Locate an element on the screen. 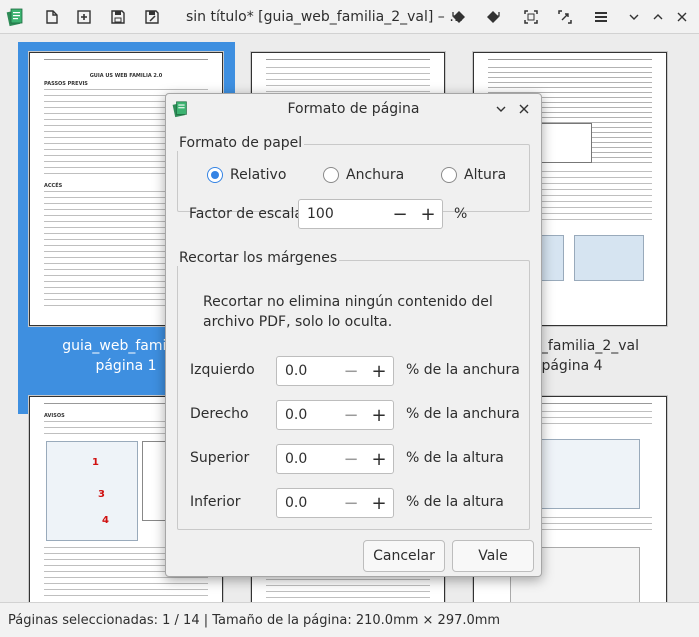  page-mark: 4 is located at coordinates (105, 520).